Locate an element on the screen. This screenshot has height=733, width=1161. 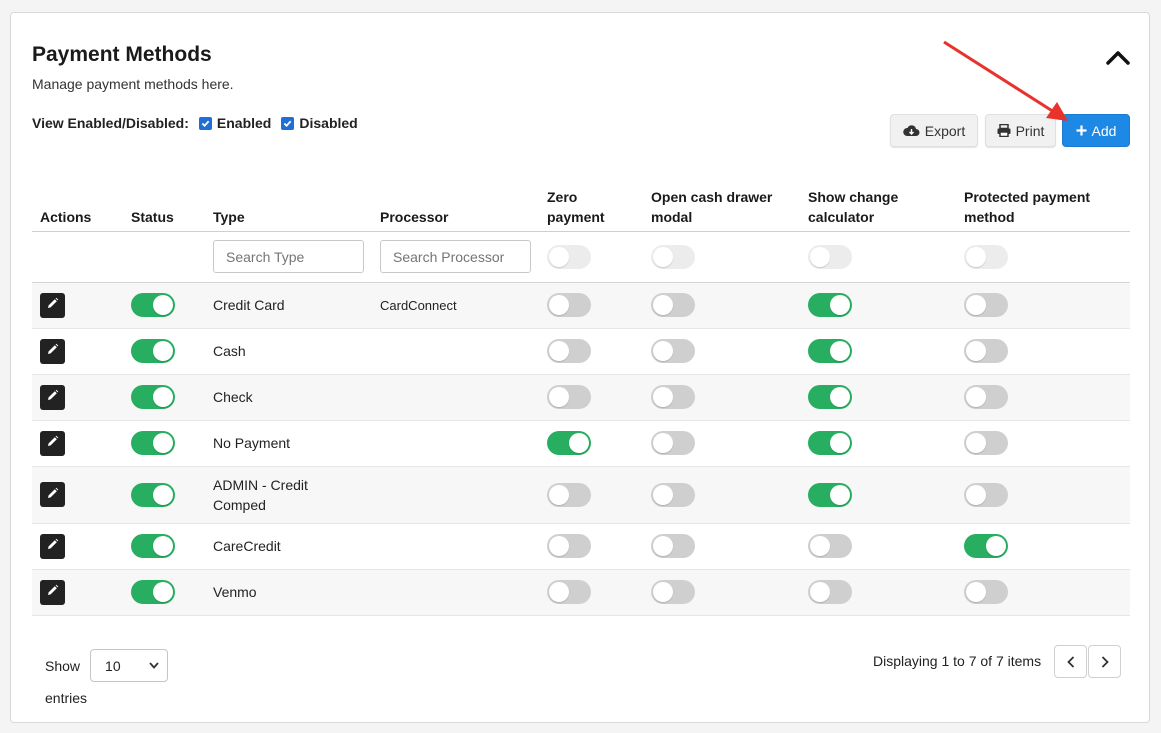
type-cell: Credit Card is located at coordinates (249, 305).